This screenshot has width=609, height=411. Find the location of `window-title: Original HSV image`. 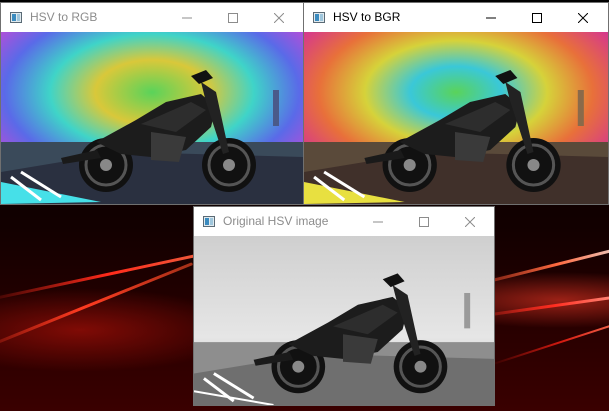

window-title: Original HSV image is located at coordinates (276, 221).